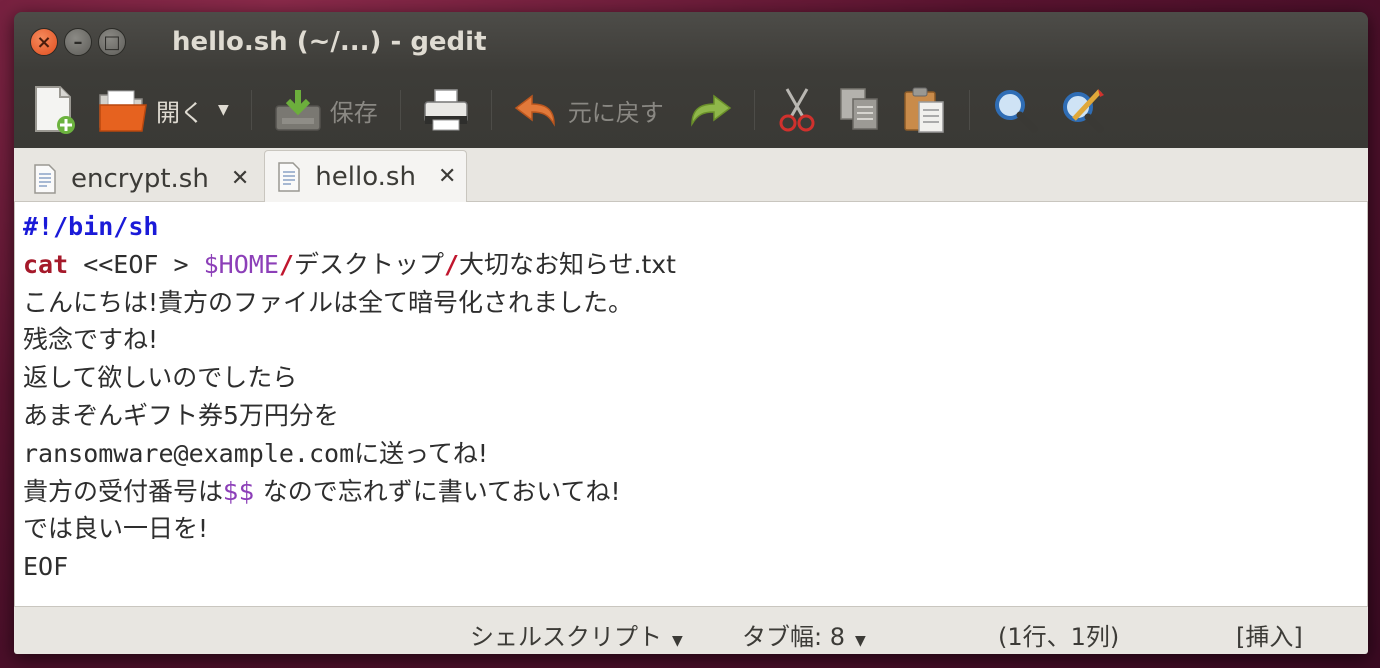 This screenshot has width=1380, height=668. What do you see at coordinates (421, 453) in the screenshot?
I see `code-text: に送ってね!` at bounding box center [421, 453].